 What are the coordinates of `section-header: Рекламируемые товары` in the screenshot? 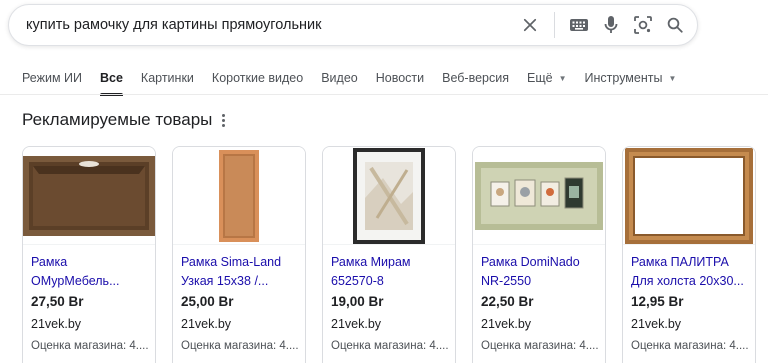 It's located at (124, 120).